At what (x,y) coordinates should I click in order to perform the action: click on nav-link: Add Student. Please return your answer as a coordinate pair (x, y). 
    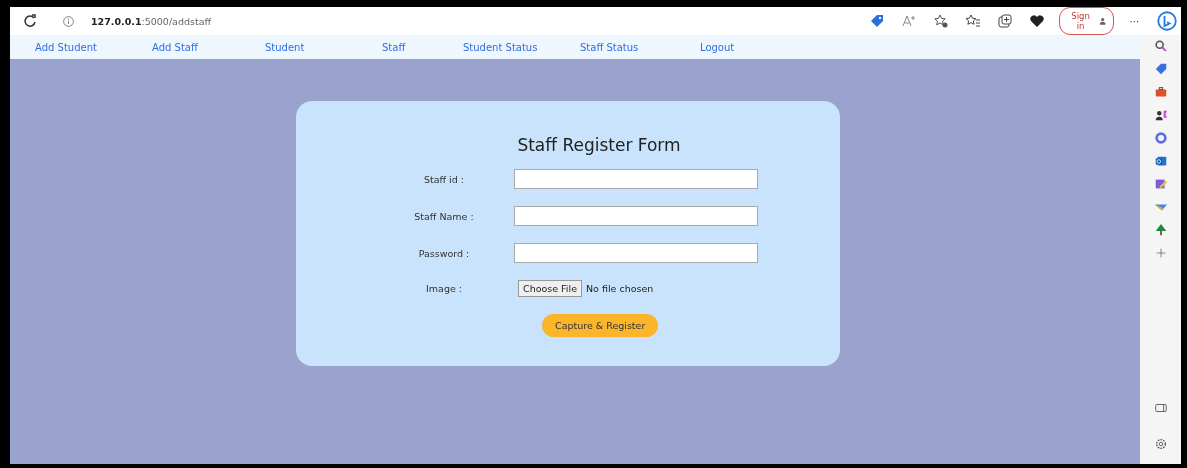
    Looking at the image, I should click on (66, 47).